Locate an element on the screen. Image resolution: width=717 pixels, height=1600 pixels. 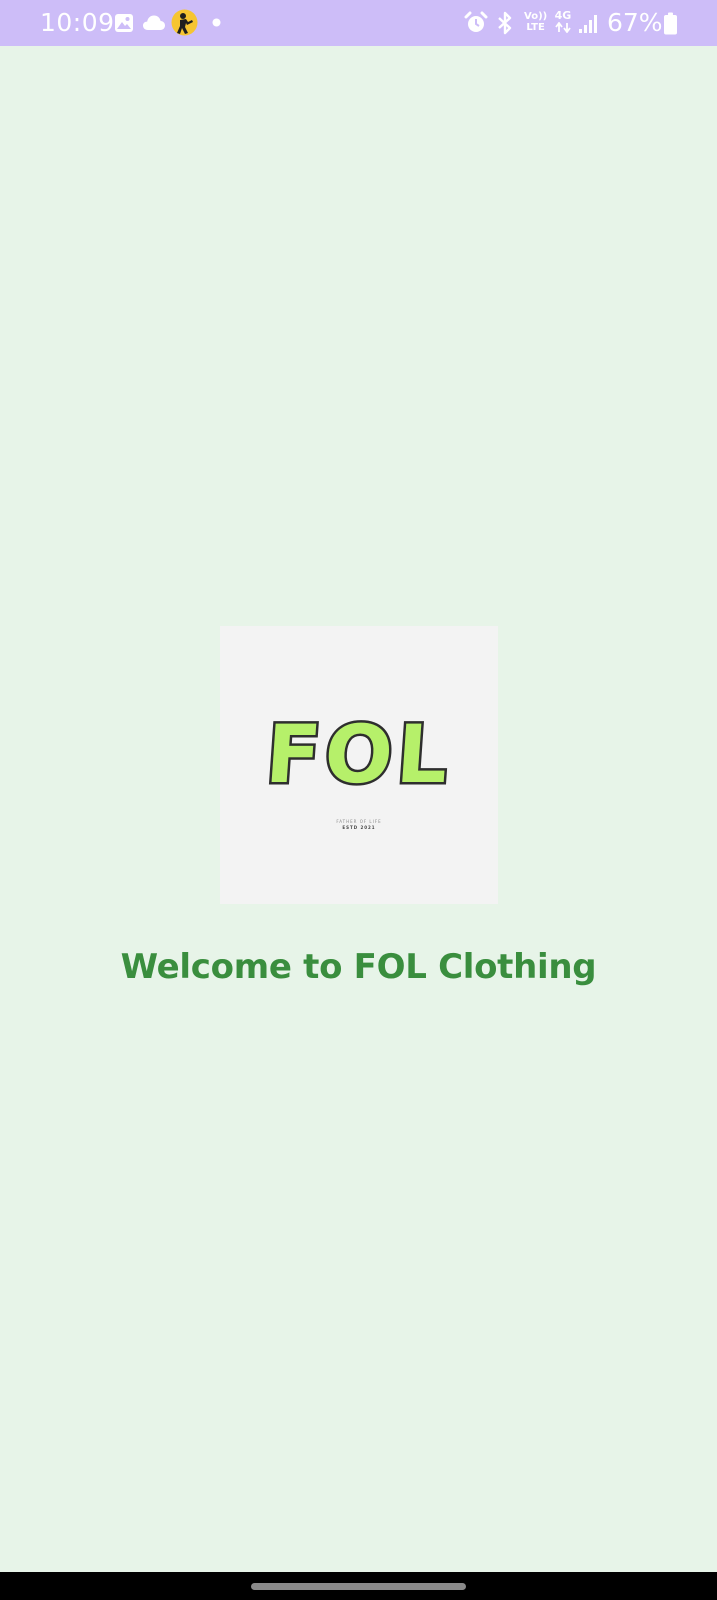
welcome-title: Welcome to FOL Clothing is located at coordinates (358, 967).